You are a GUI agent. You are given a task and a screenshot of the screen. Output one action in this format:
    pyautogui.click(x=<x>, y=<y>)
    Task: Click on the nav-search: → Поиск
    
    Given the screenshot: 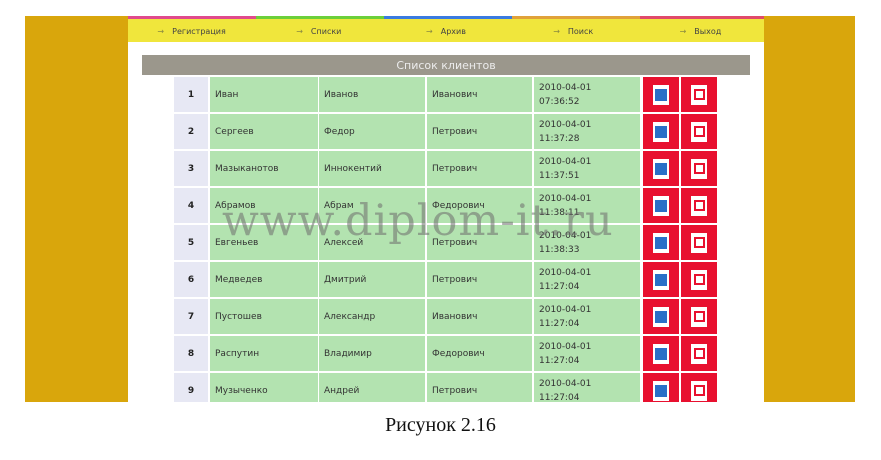 What is the action you would take?
    pyautogui.click(x=573, y=29)
    